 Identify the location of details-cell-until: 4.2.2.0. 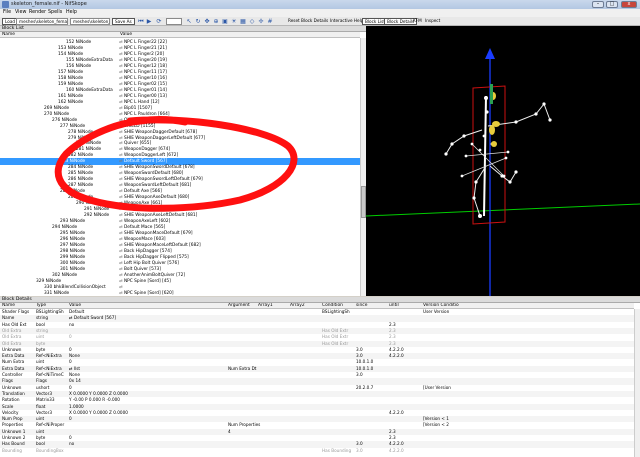
(396, 450).